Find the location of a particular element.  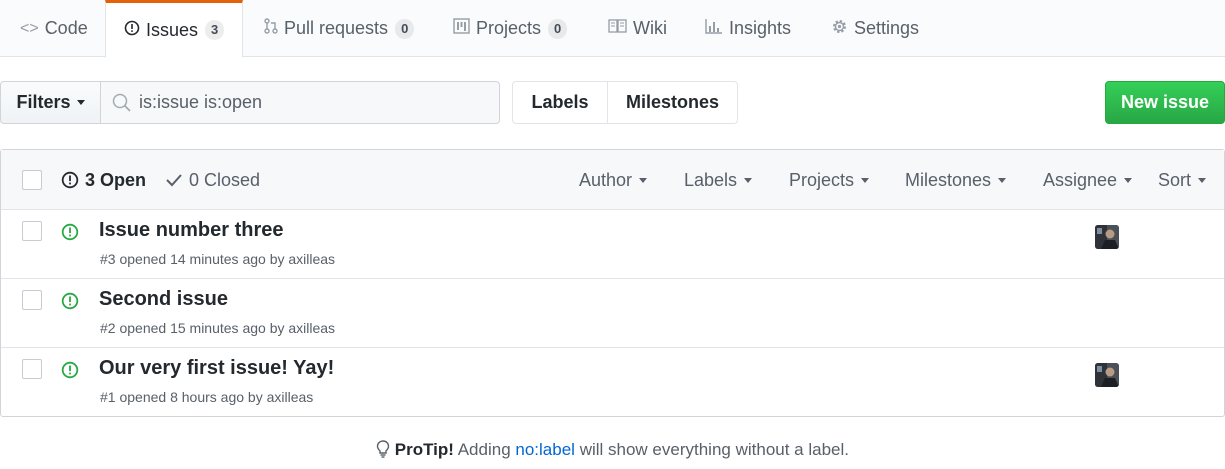

tab-code-label: Code is located at coordinates (66, 28).